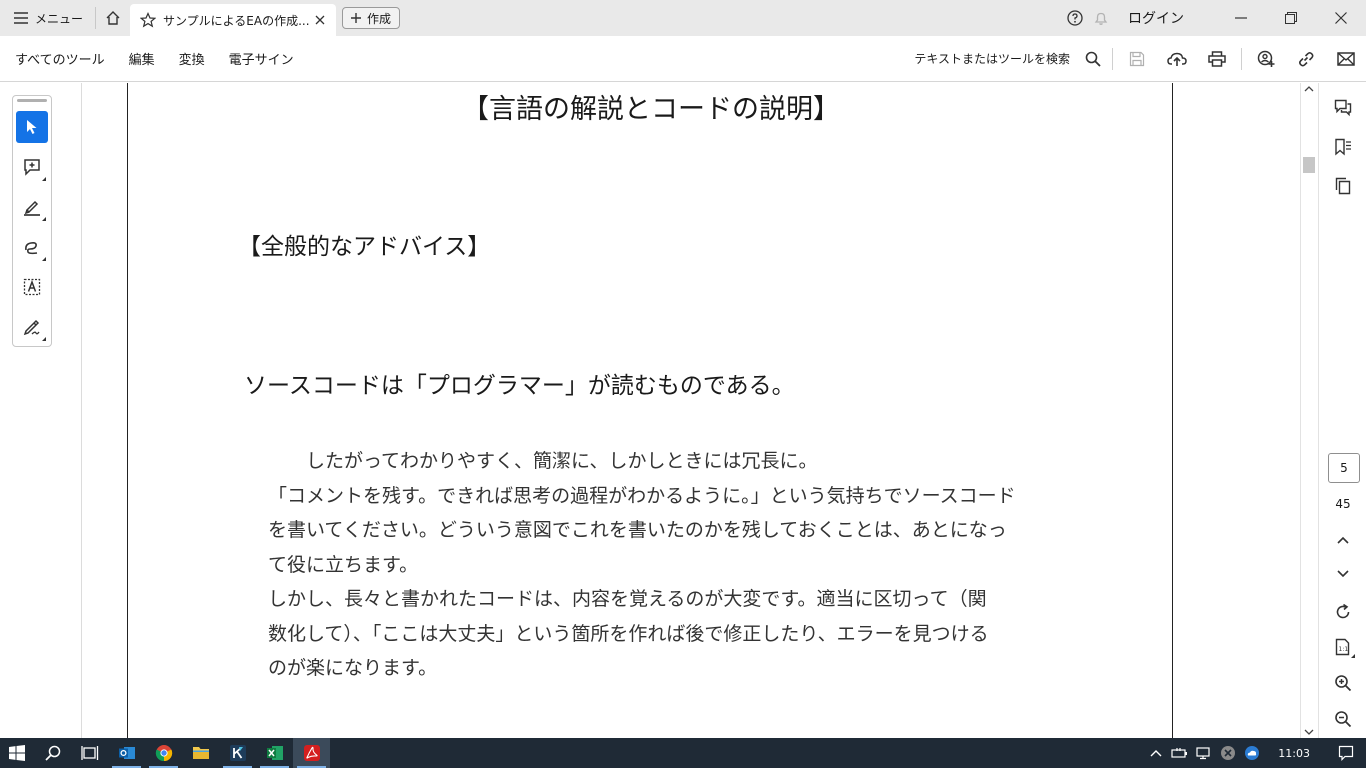  I want to click on email-button, so click(1346, 59).